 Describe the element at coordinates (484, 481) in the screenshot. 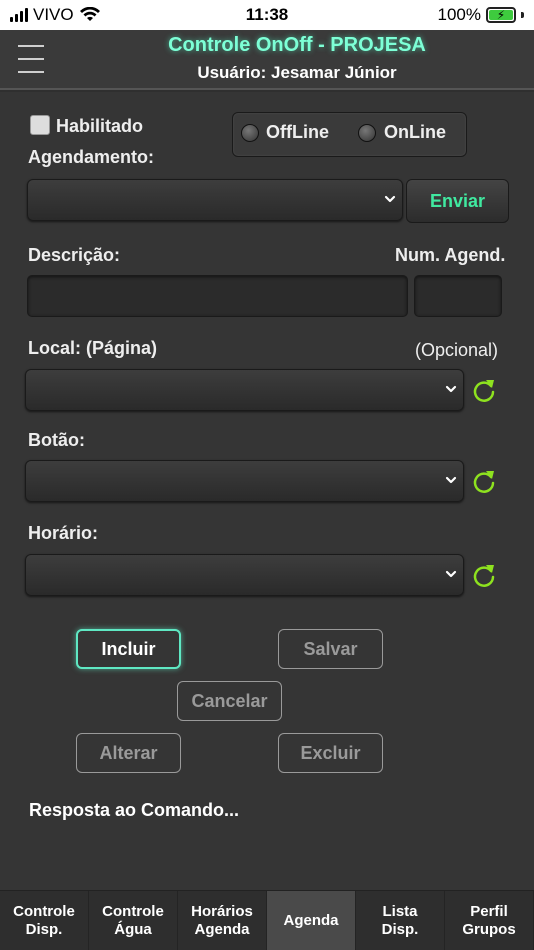

I see `refresh-button-icon` at that location.